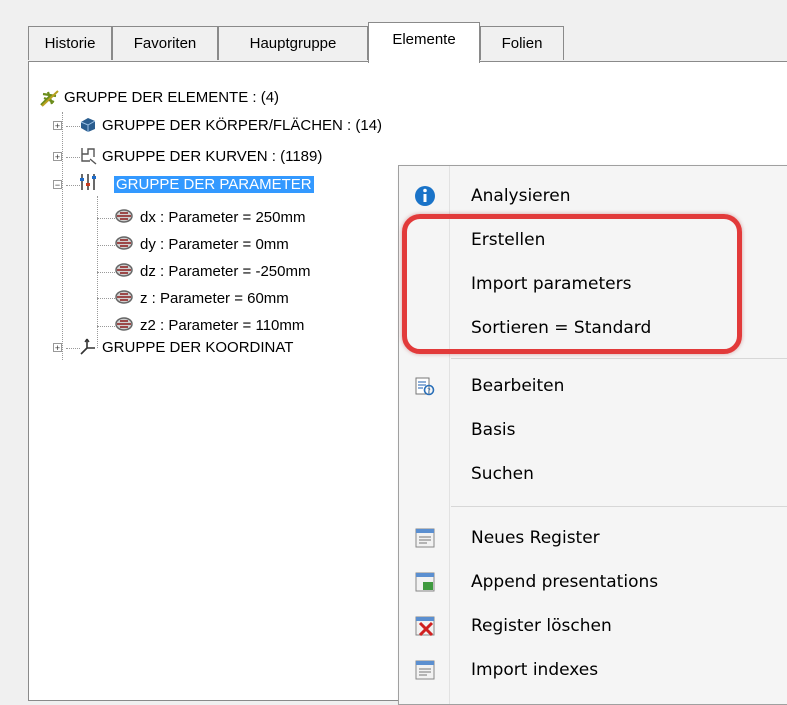  I want to click on import-indexes-icon, so click(425, 670).